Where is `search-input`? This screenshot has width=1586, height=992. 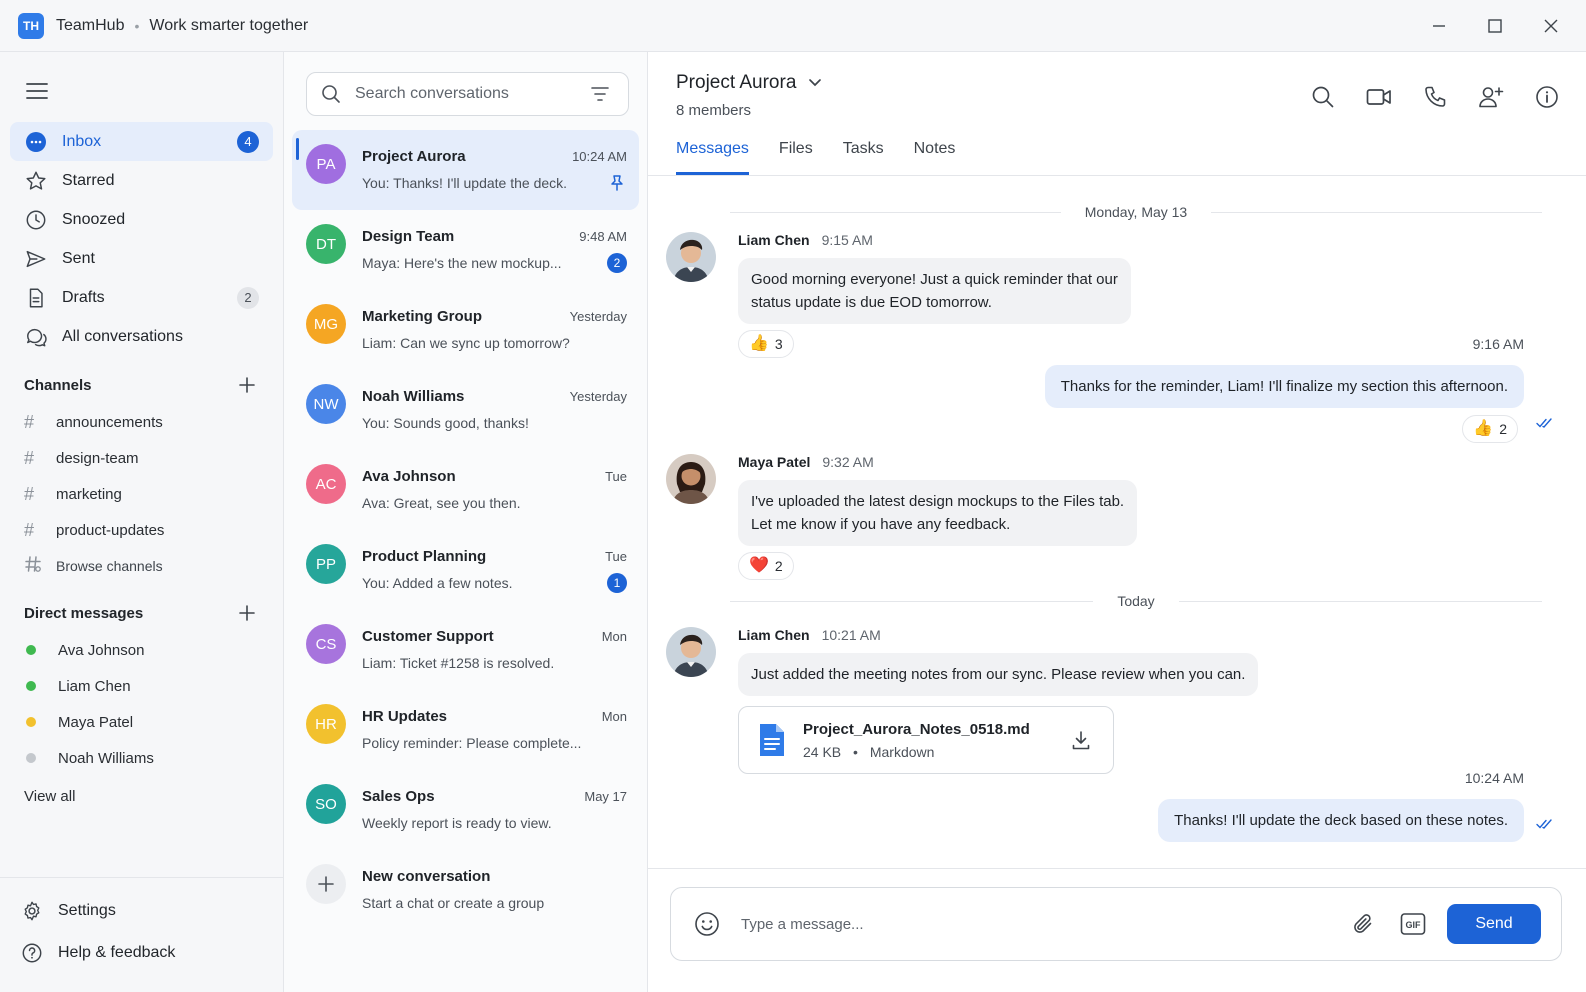 search-input is located at coordinates (470, 94).